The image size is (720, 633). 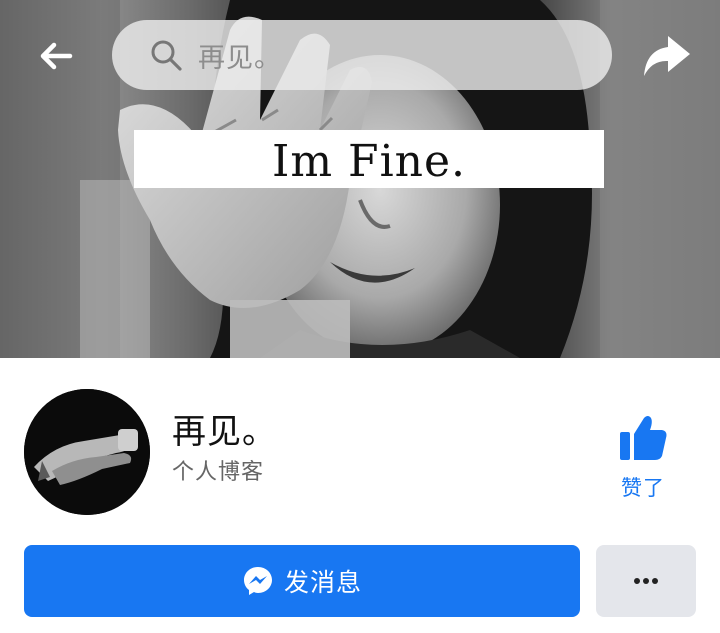 I want to click on thumbs-up-icon, so click(x=643, y=438).